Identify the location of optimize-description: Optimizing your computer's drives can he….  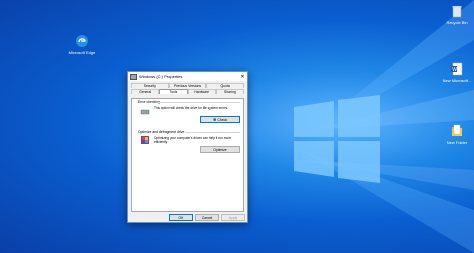
(192, 140).